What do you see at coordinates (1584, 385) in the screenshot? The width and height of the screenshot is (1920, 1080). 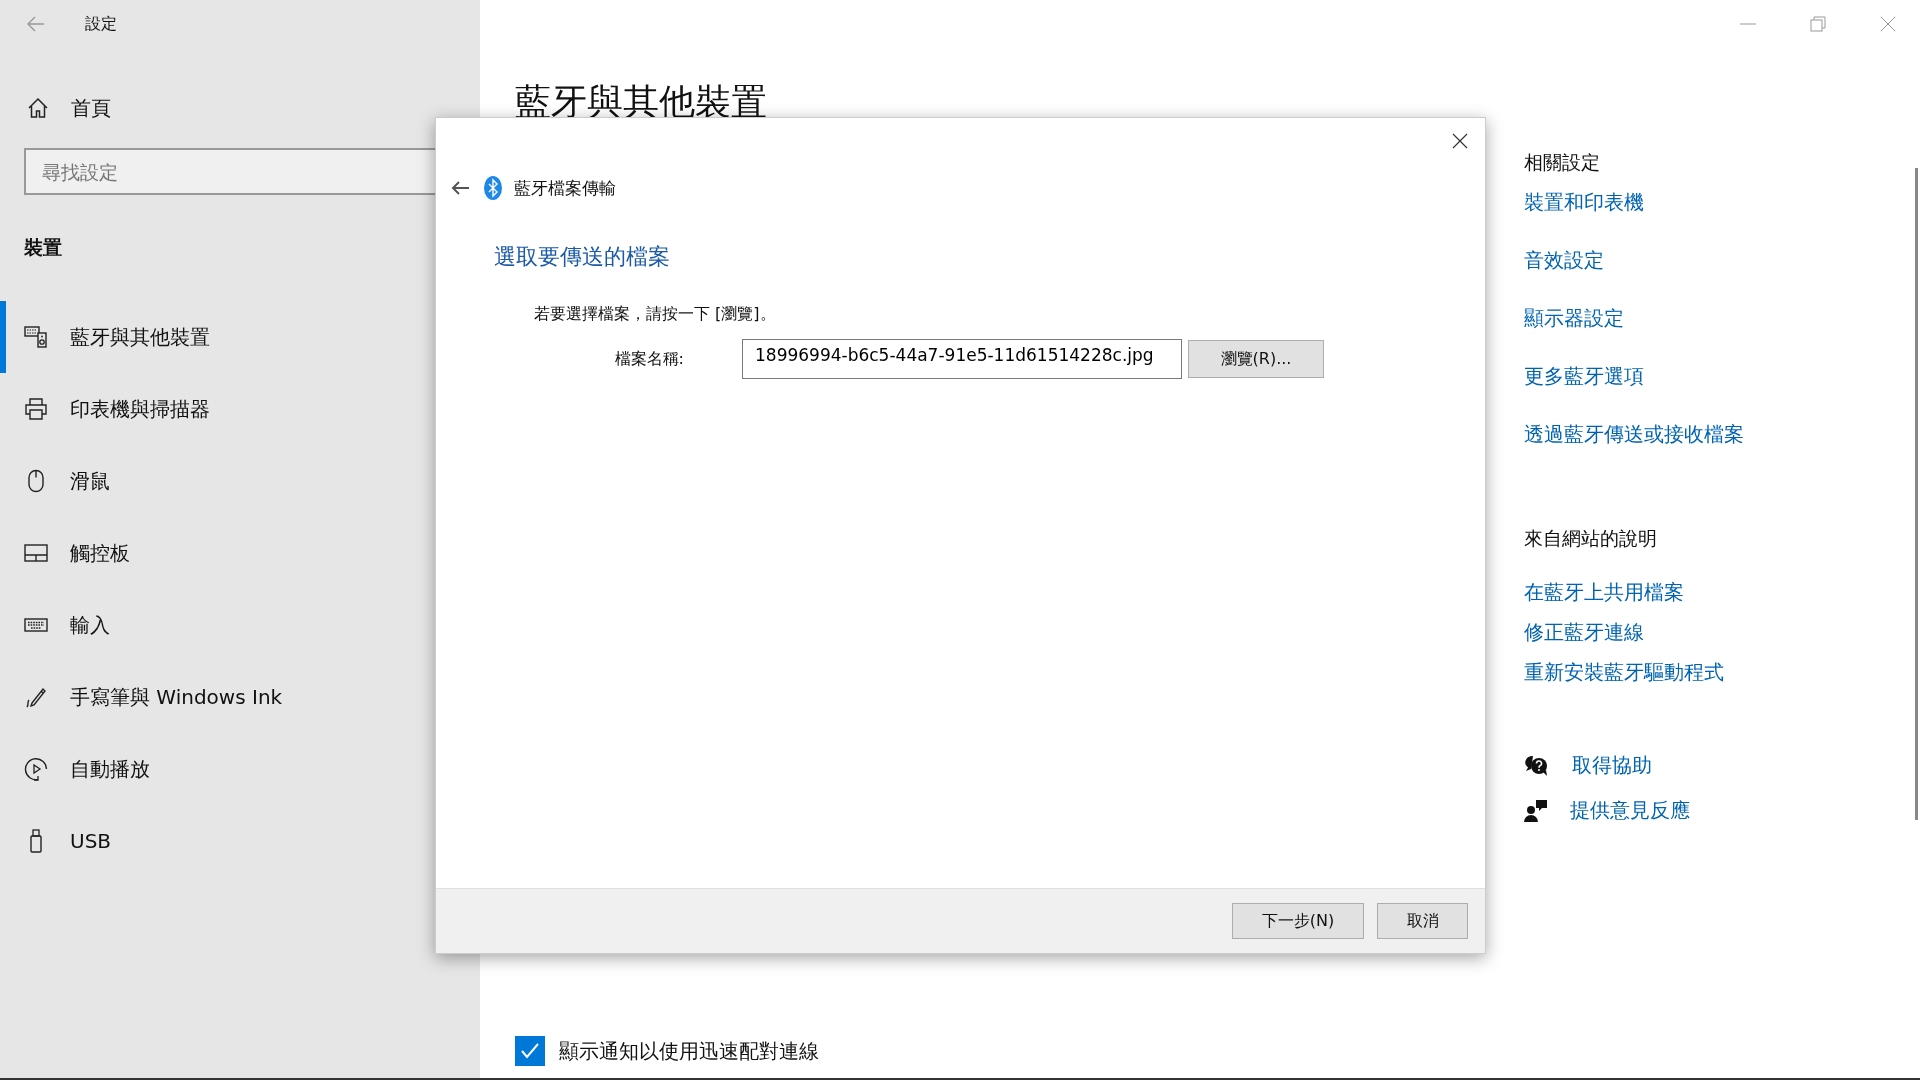 I see `related-link: 更多藍牙選項` at bounding box center [1584, 385].